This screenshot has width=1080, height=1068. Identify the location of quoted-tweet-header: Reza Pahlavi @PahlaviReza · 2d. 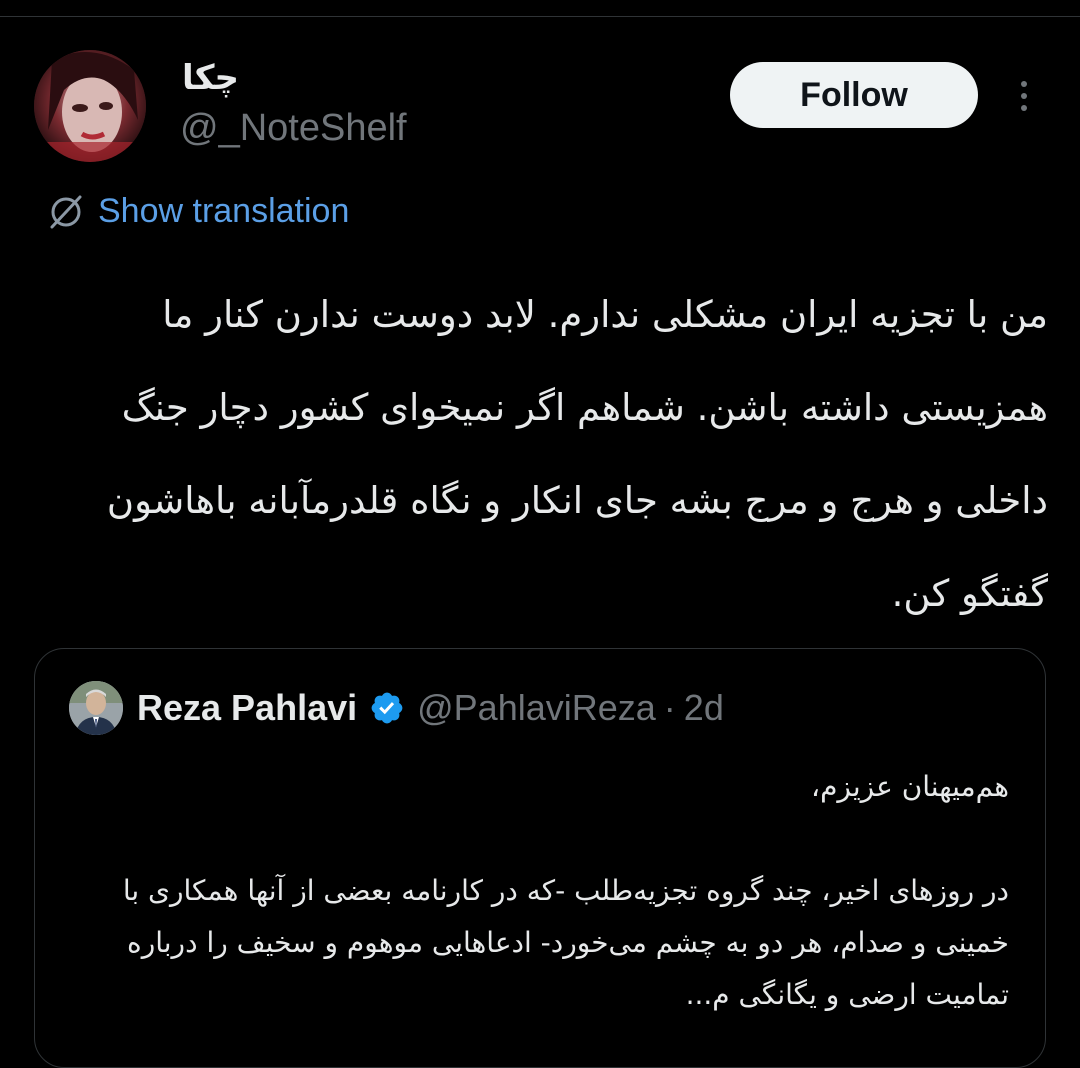
(430, 708).